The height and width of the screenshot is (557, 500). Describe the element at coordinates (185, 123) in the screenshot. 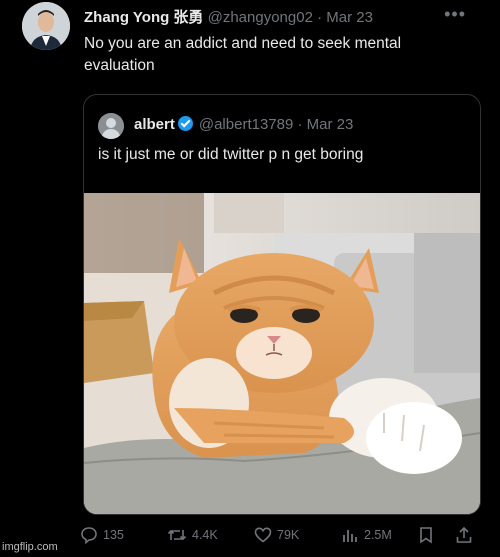

I see `verified-badge-icon` at that location.